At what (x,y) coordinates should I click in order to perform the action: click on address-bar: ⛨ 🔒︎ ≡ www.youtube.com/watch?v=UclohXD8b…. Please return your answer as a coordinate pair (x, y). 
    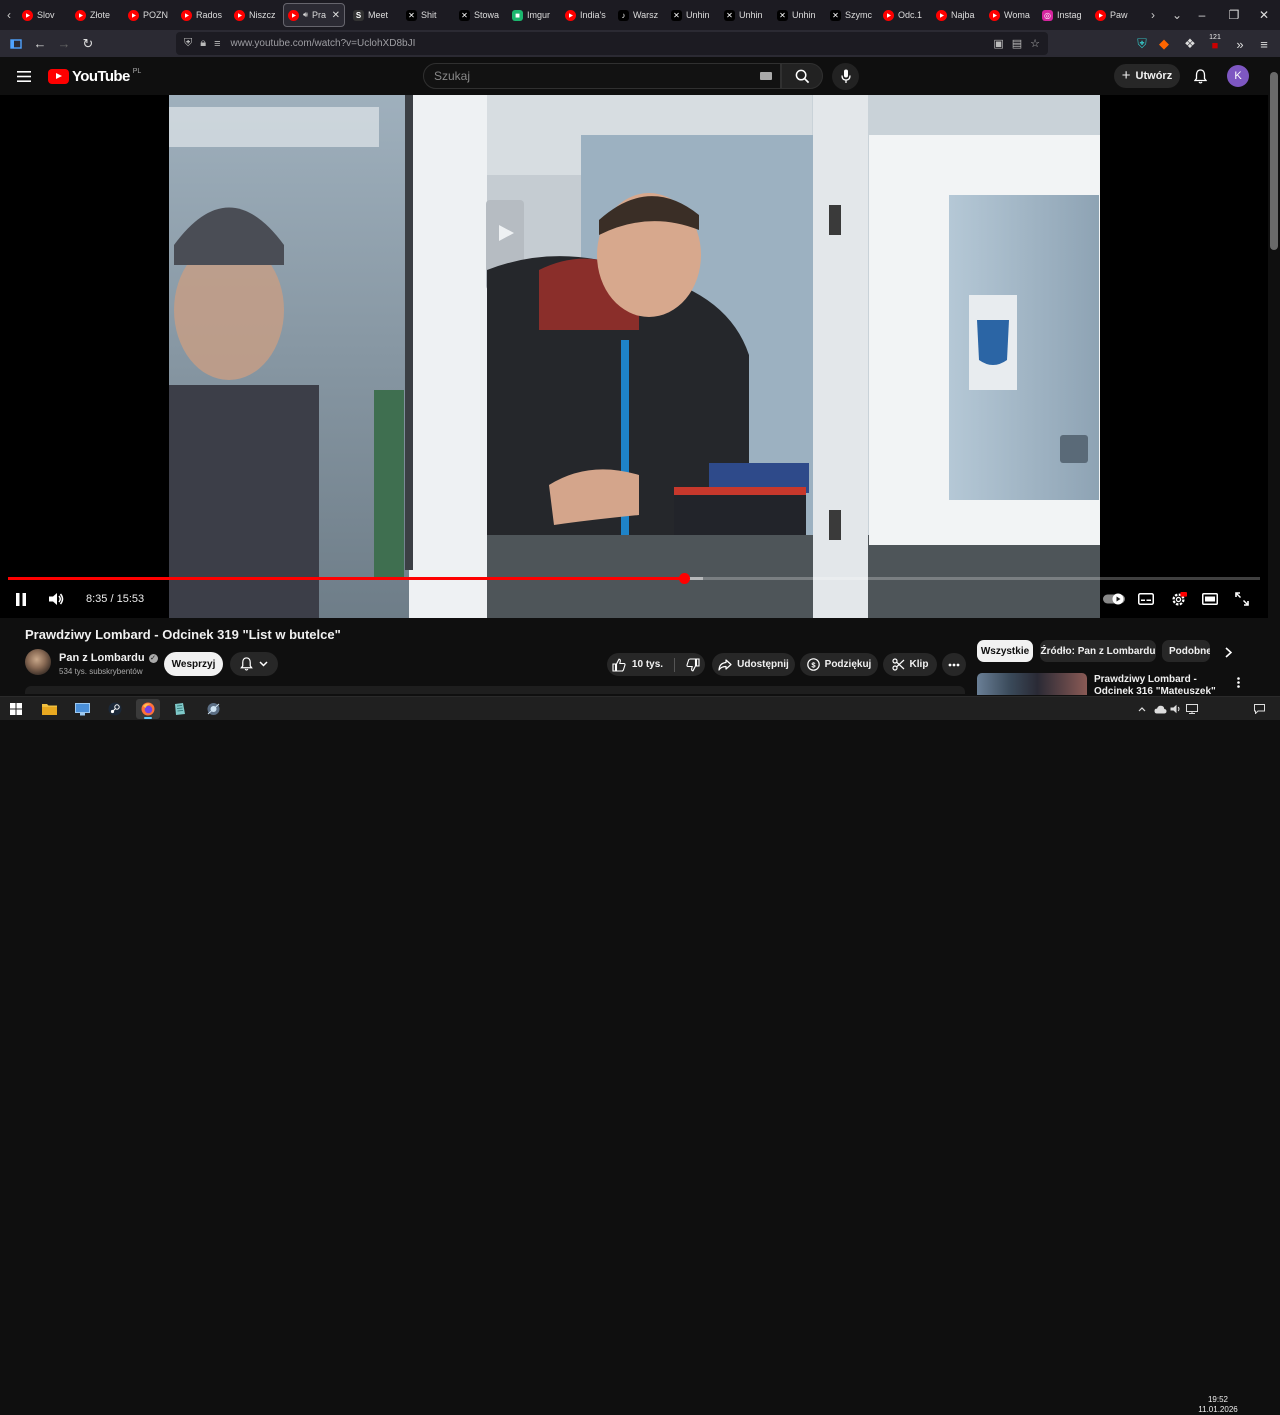
    Looking at the image, I should click on (612, 43).